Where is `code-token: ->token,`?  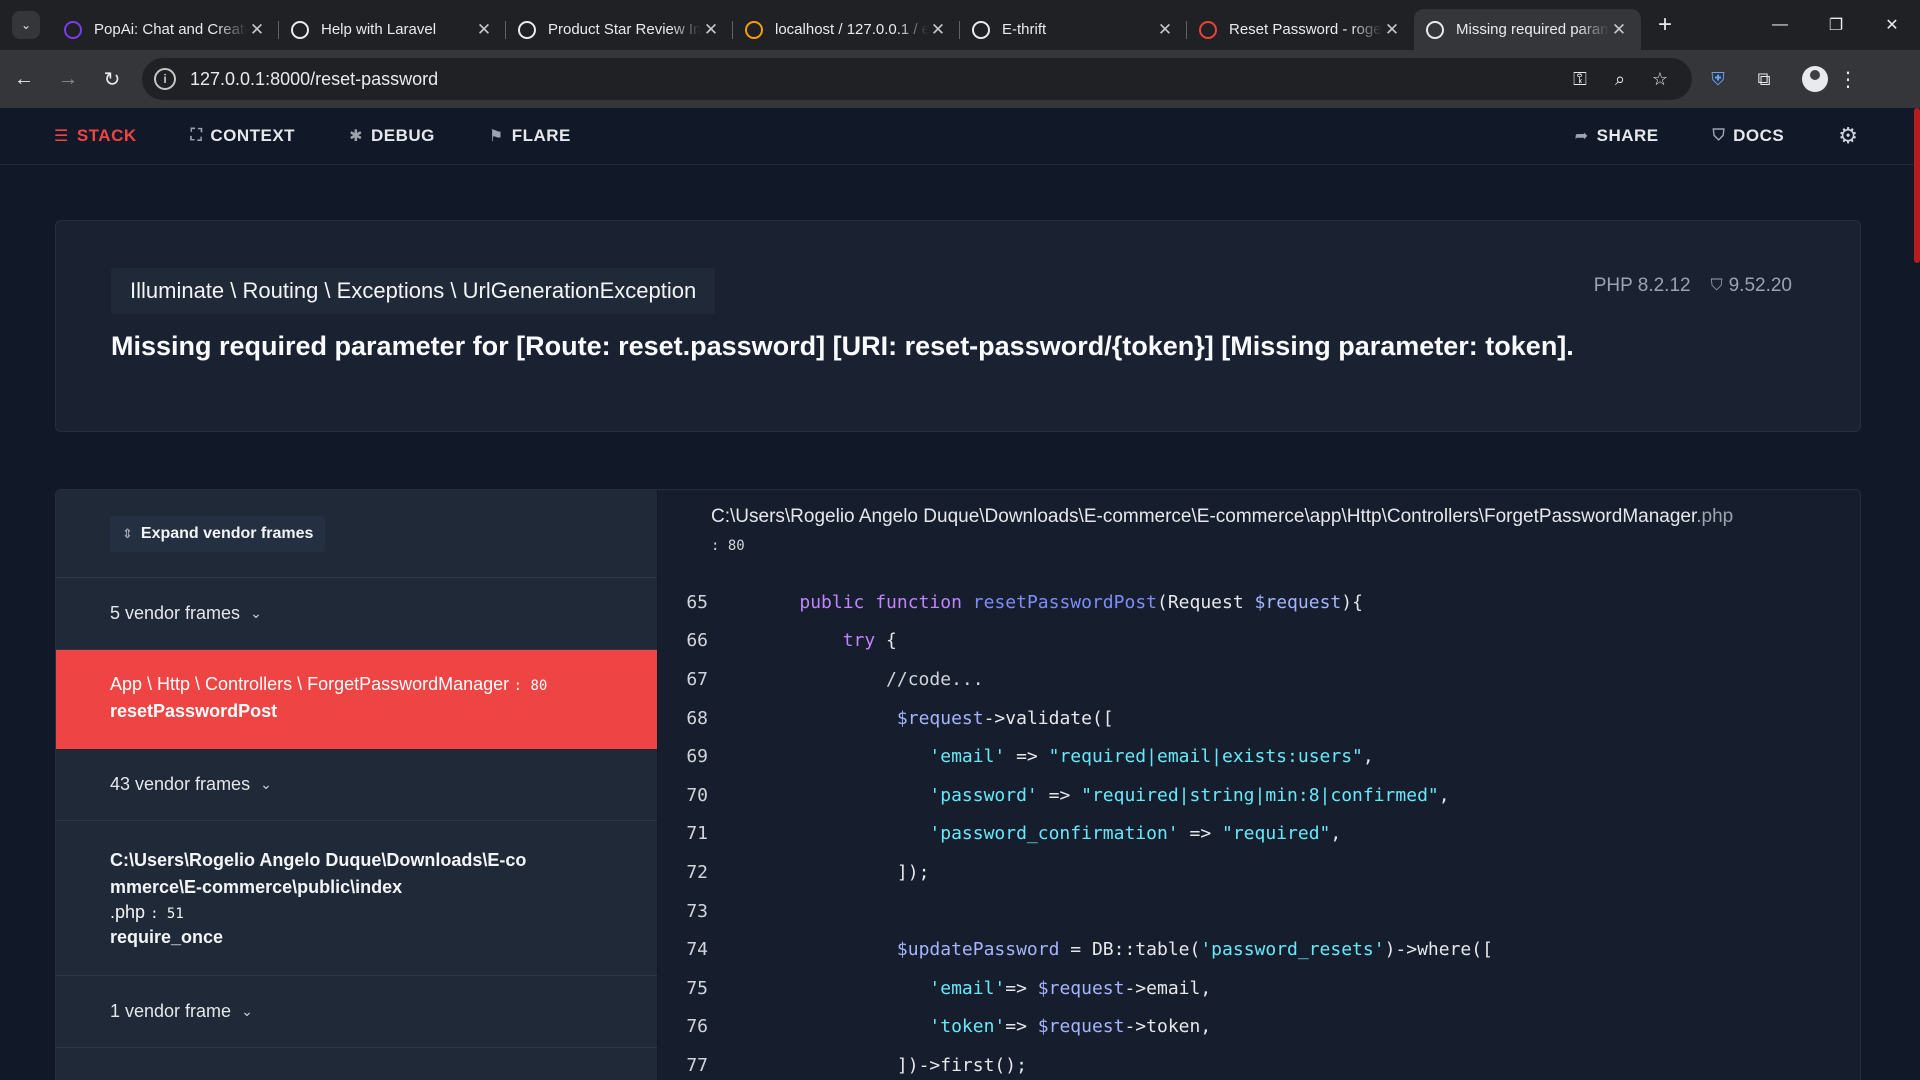 code-token: ->token, is located at coordinates (1168, 1027).